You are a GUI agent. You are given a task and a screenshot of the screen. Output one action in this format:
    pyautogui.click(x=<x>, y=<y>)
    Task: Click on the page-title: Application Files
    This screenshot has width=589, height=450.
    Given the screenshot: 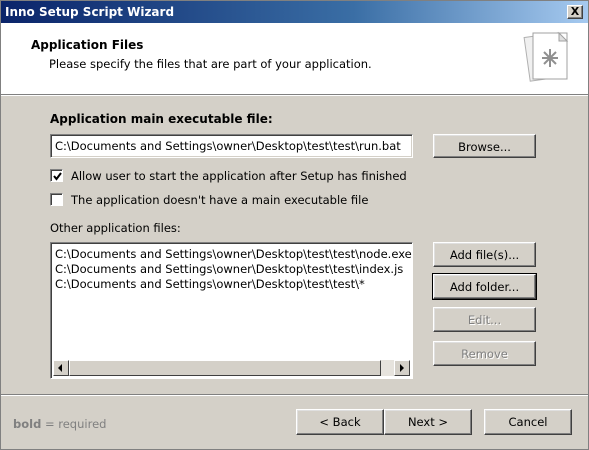 What is the action you would take?
    pyautogui.click(x=87, y=45)
    